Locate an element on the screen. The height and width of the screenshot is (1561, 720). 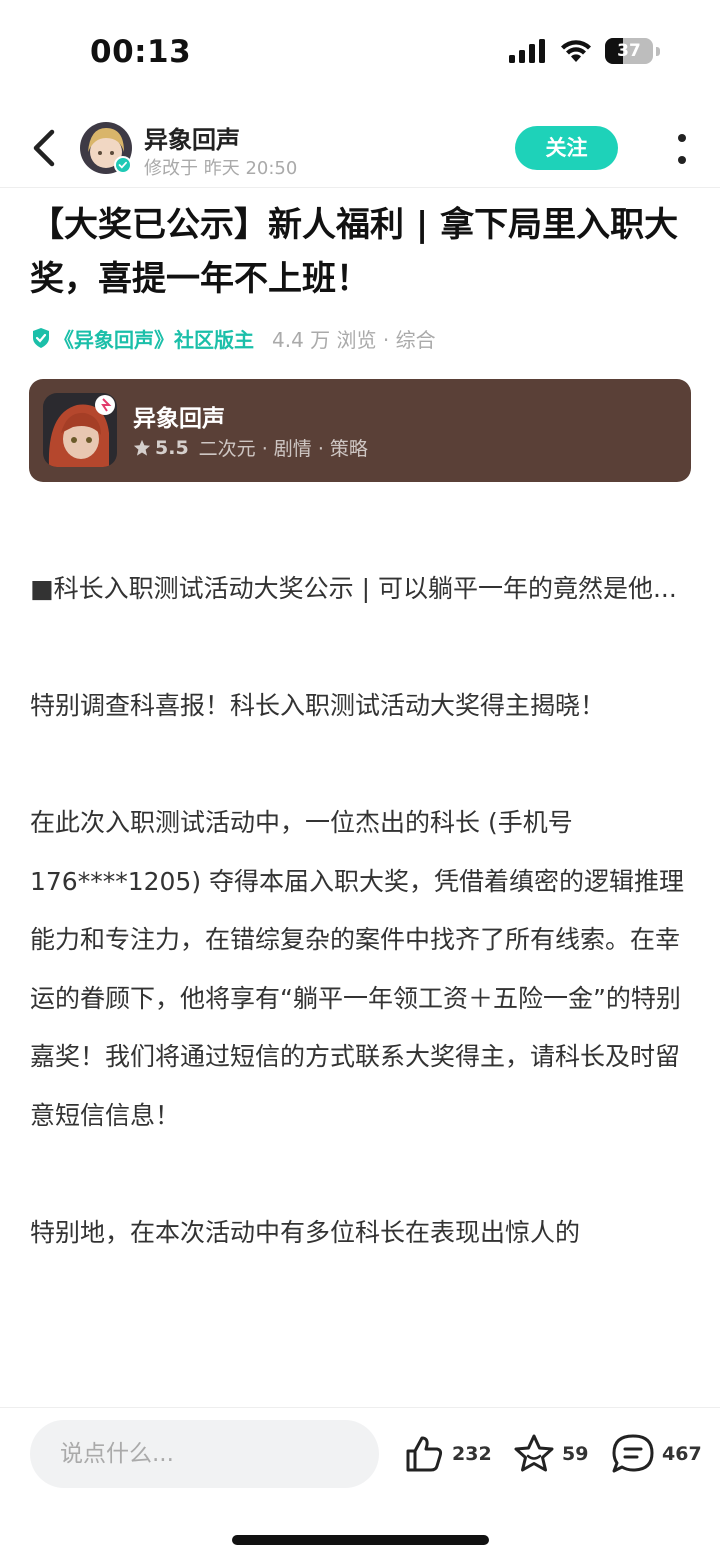
favorite-button: 59 is located at coordinates (550, 1454).